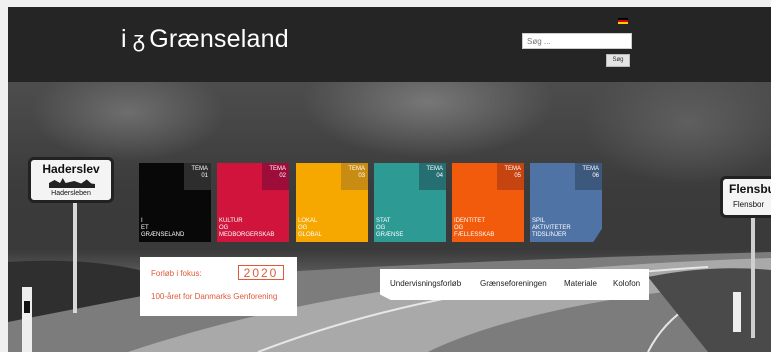 This screenshot has width=771, height=352. Describe the element at coordinates (626, 283) in the screenshot. I see `menu-item-kolofon: Kolofon` at that location.